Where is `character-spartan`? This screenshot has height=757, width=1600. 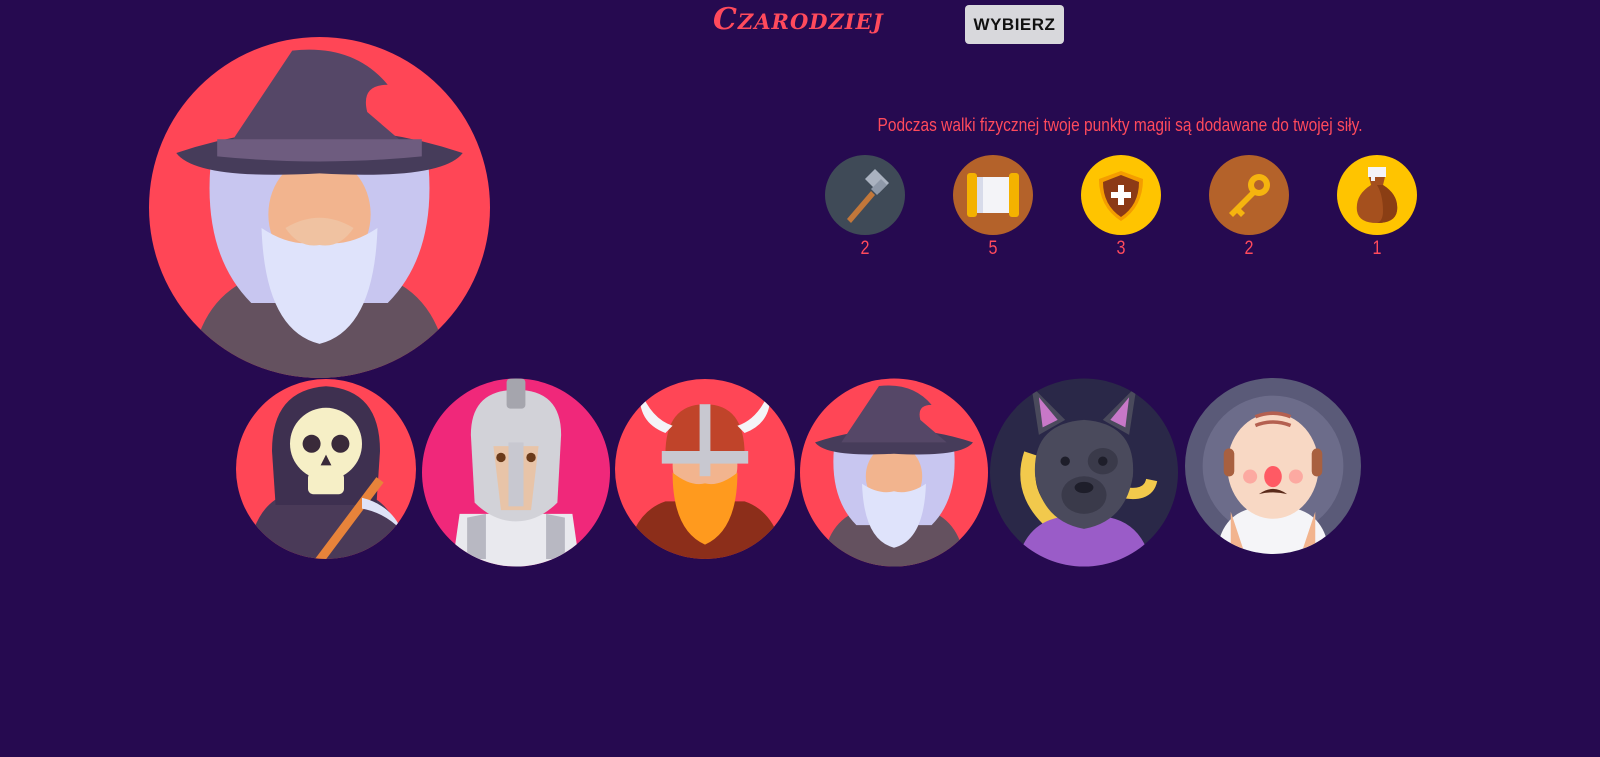
character-spartan is located at coordinates (516, 472).